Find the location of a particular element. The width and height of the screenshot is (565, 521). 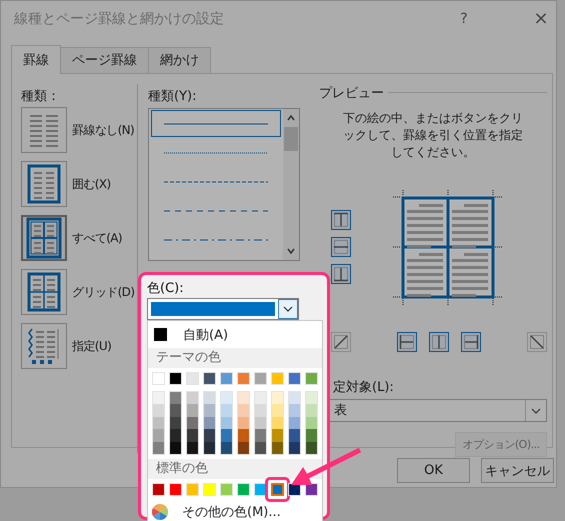

border-preset-icon is located at coordinates (44, 238).